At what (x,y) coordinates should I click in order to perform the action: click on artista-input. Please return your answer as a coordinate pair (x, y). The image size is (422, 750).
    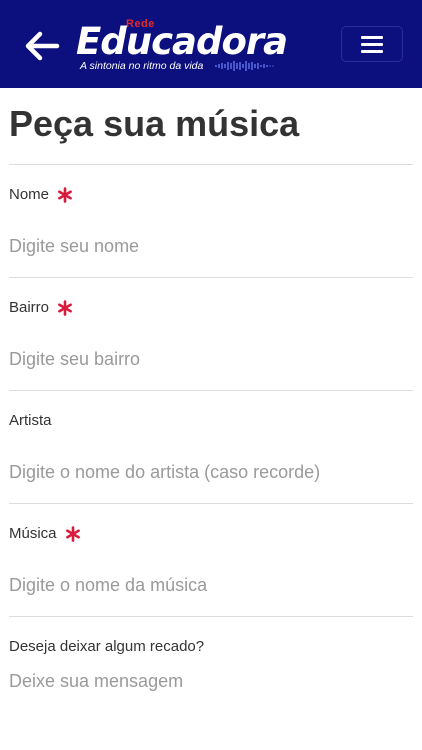
    Looking at the image, I should click on (211, 472).